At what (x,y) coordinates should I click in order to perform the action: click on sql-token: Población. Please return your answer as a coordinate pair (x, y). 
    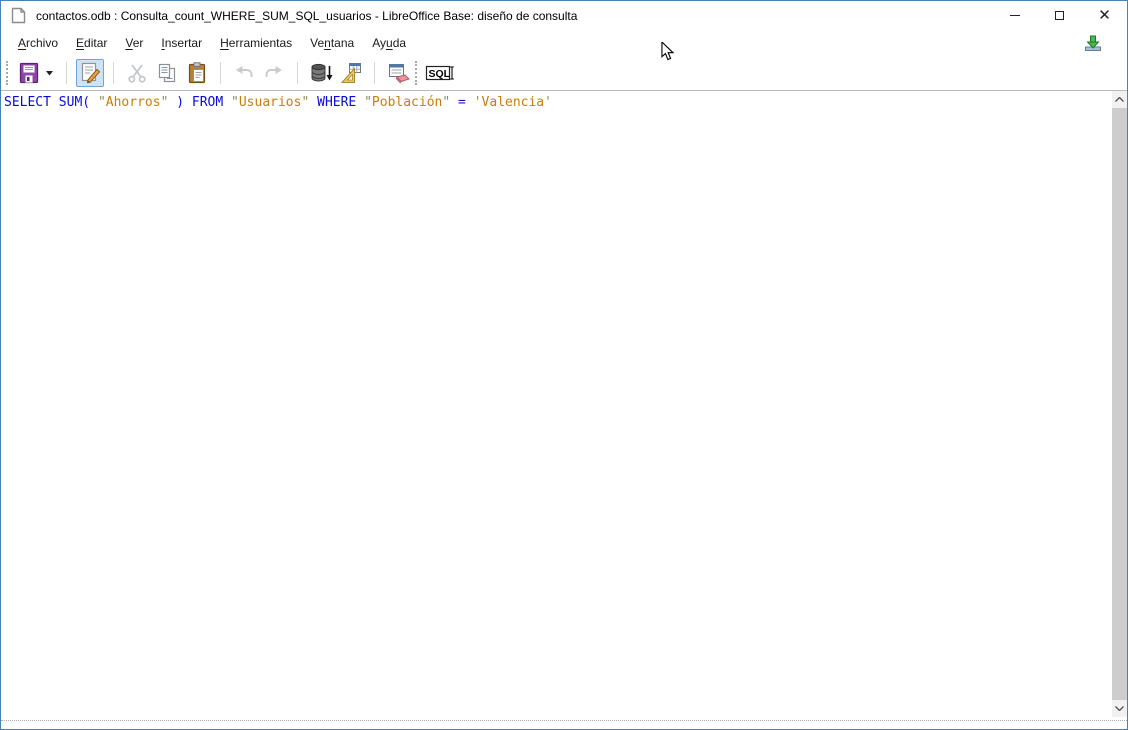
    Looking at the image, I should click on (407, 102).